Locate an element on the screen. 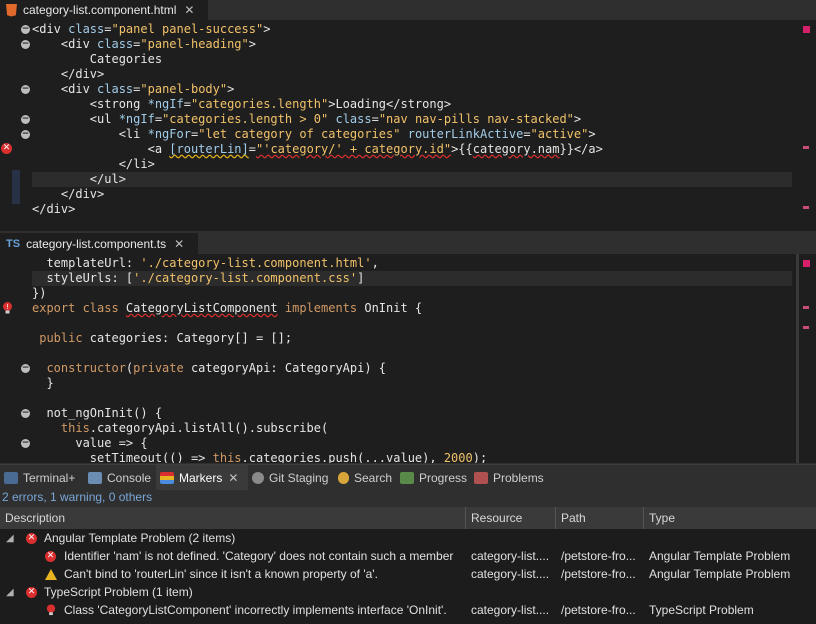 Image resolution: width=816 pixels, height=624 pixels. progress-icon is located at coordinates (407, 478).